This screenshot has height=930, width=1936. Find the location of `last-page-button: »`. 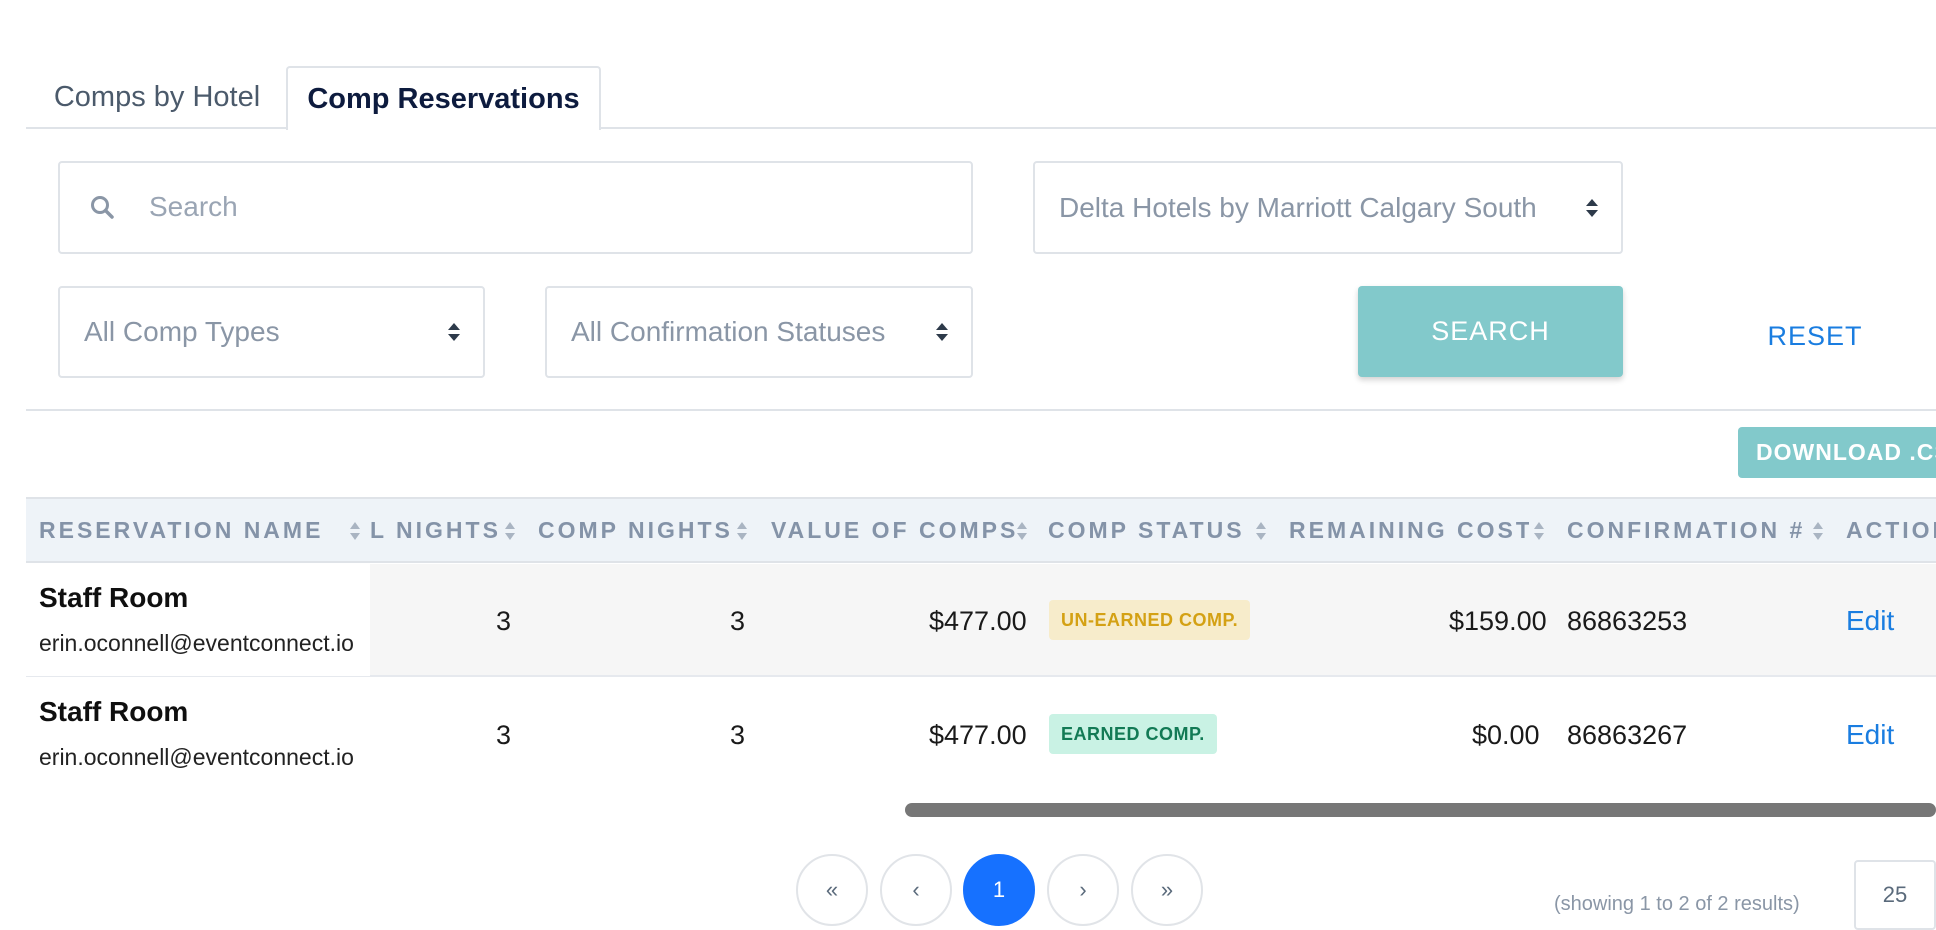

last-page-button: » is located at coordinates (1167, 890).